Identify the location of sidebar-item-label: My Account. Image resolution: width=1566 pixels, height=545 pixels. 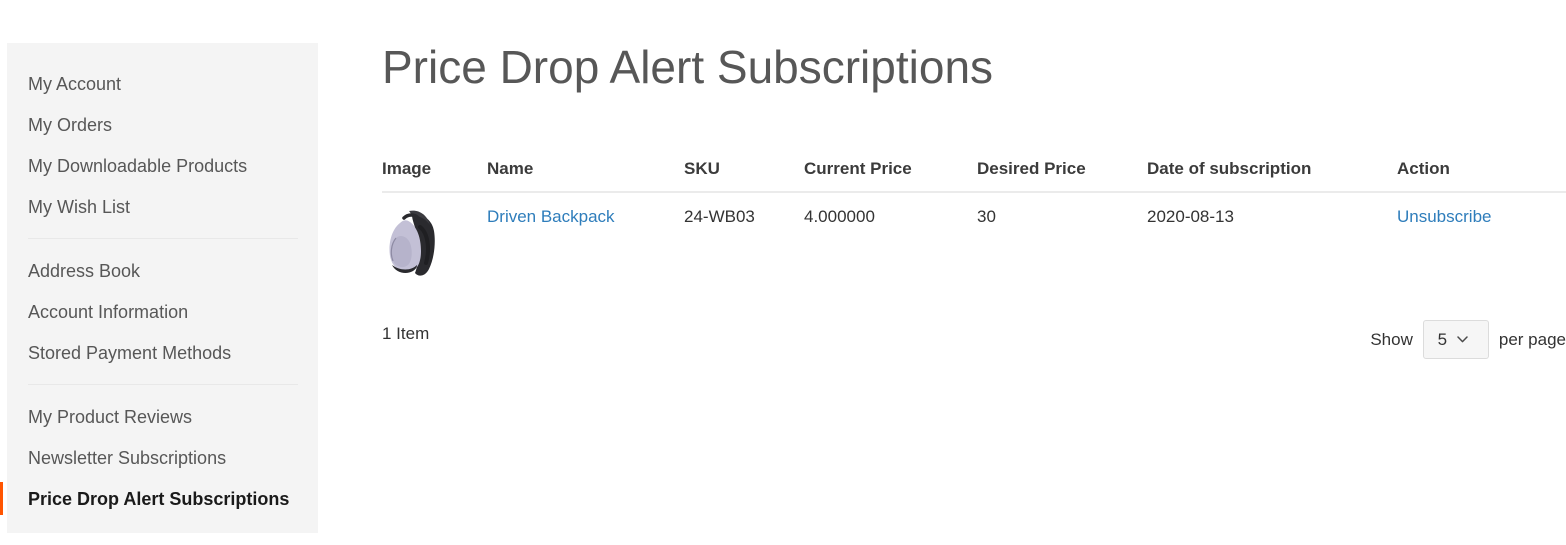
(75, 83).